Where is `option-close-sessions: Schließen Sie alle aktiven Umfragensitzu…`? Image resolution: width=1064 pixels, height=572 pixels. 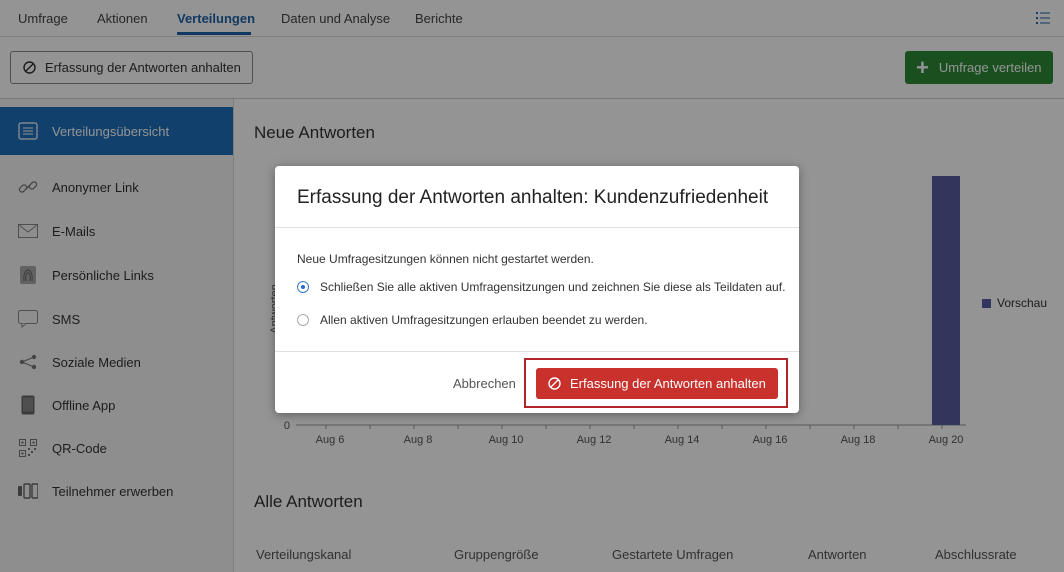 option-close-sessions: Schließen Sie alle aktiven Umfragensitzu… is located at coordinates (541, 287).